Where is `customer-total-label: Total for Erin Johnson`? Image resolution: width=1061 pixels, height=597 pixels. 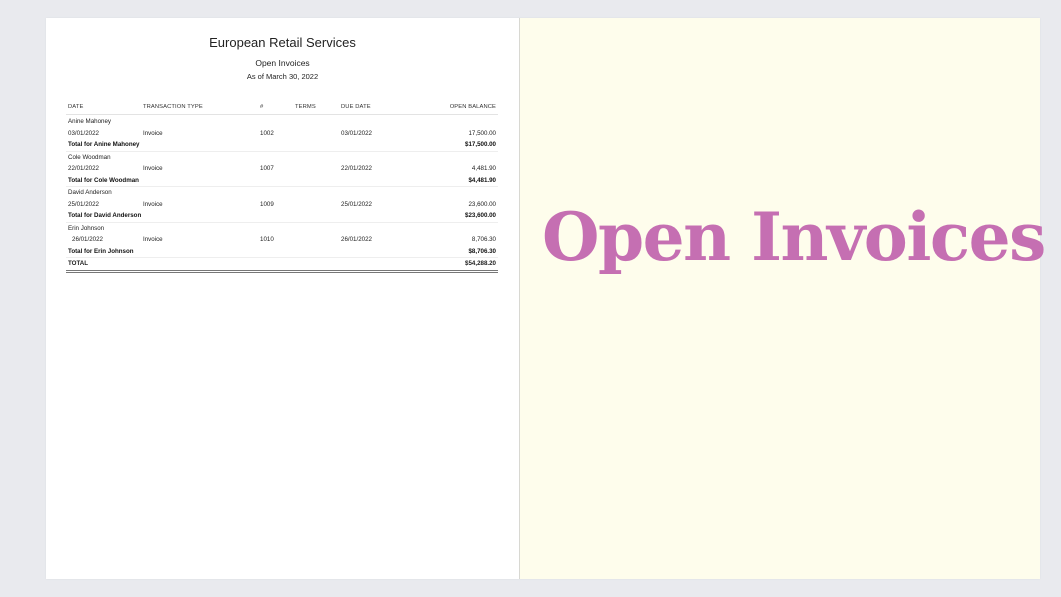
customer-total-label: Total for Erin Johnson is located at coordinates (101, 251).